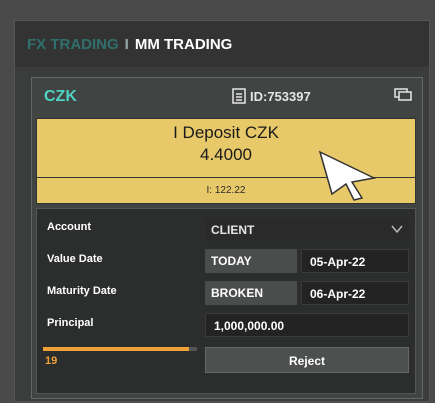 This screenshot has height=403, width=435. I want to click on doc-icon, so click(239, 96).